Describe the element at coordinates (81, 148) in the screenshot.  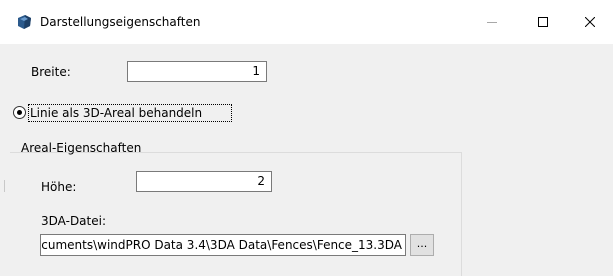
I see `areal-group-title: Areal-Eigenschaften` at that location.